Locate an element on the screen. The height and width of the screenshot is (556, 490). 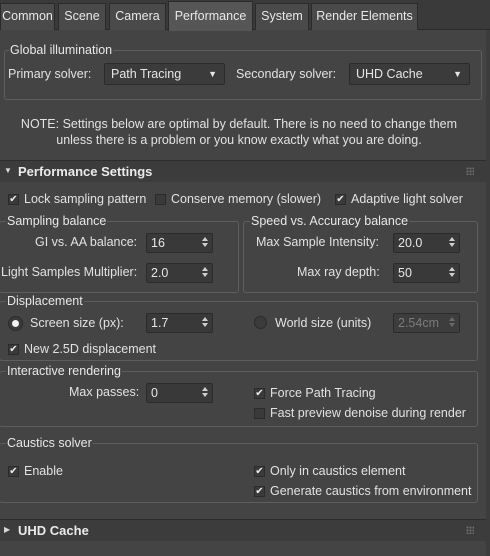
screen-size-value: 1.7 is located at coordinates (160, 323).